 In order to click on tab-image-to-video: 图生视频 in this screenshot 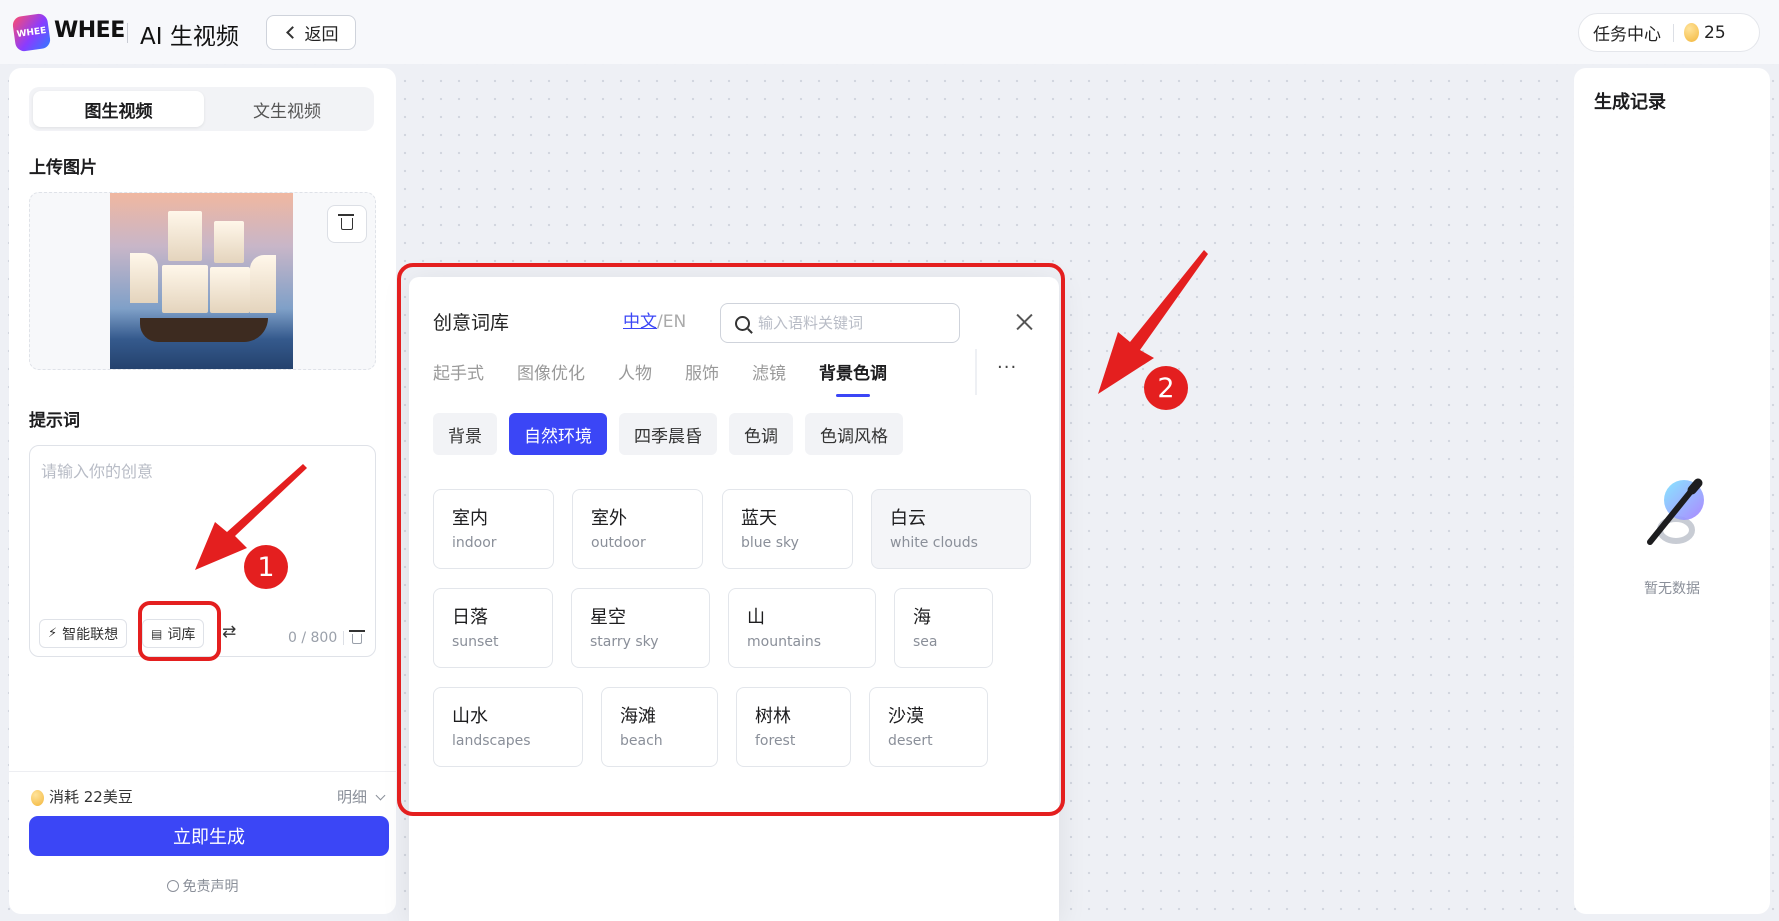, I will do `click(118, 109)`.